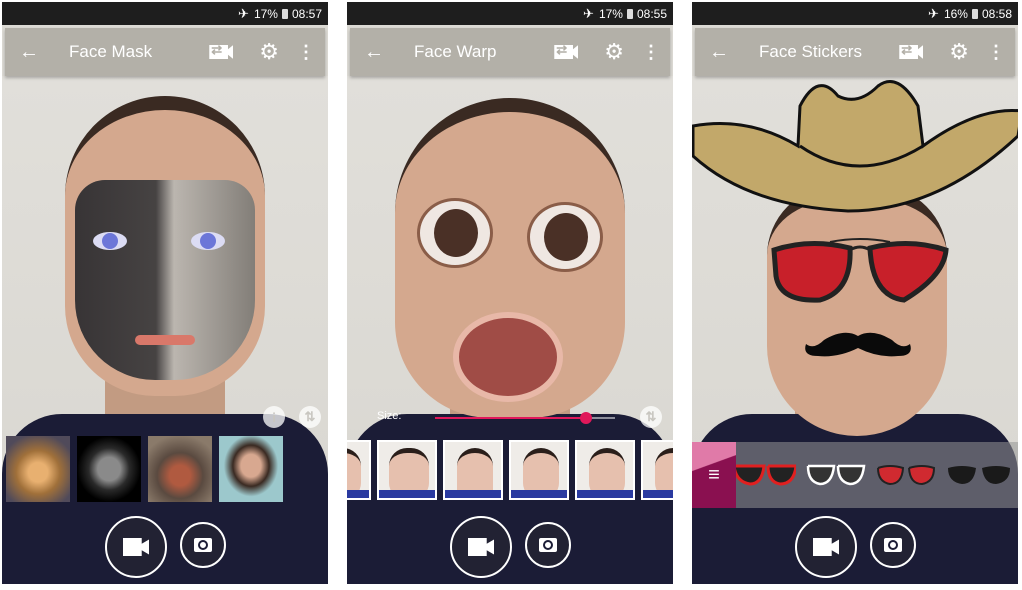  Describe the element at coordinates (766, 474) in the screenshot. I see `sticker-red-frame-sunglasses` at that location.